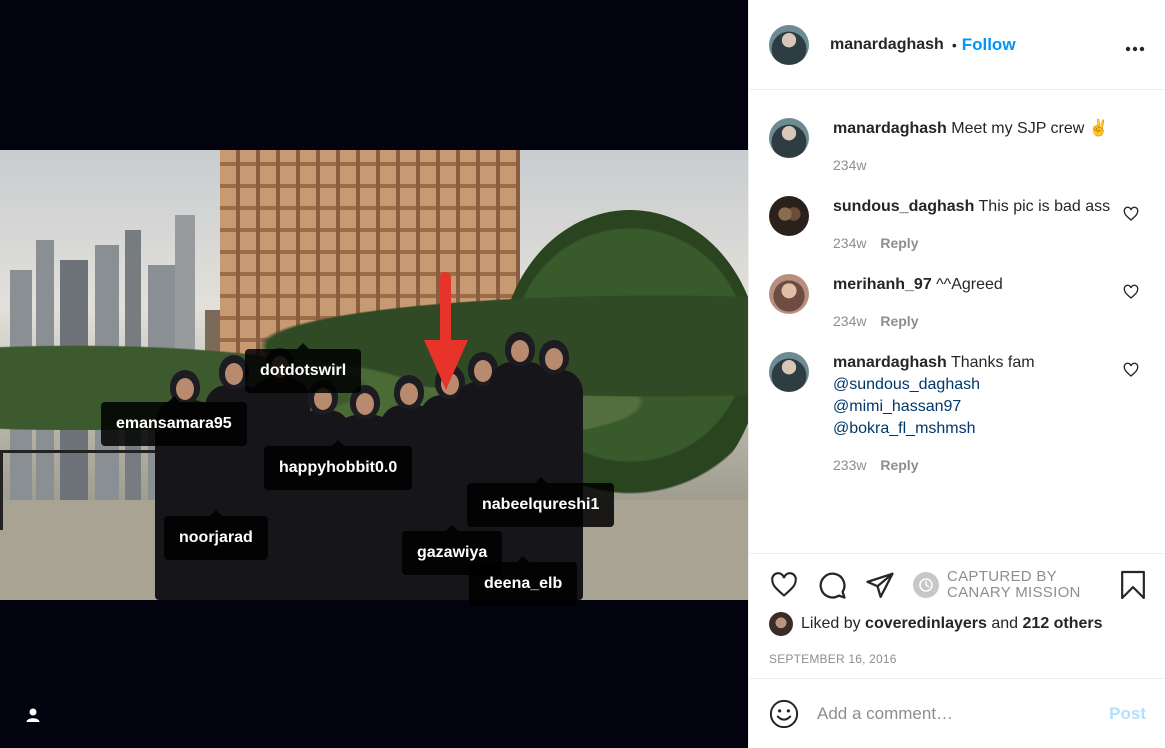 The width and height of the screenshot is (1165, 748). What do you see at coordinates (887, 45) in the screenshot?
I see `author-username: manardaghash` at bounding box center [887, 45].